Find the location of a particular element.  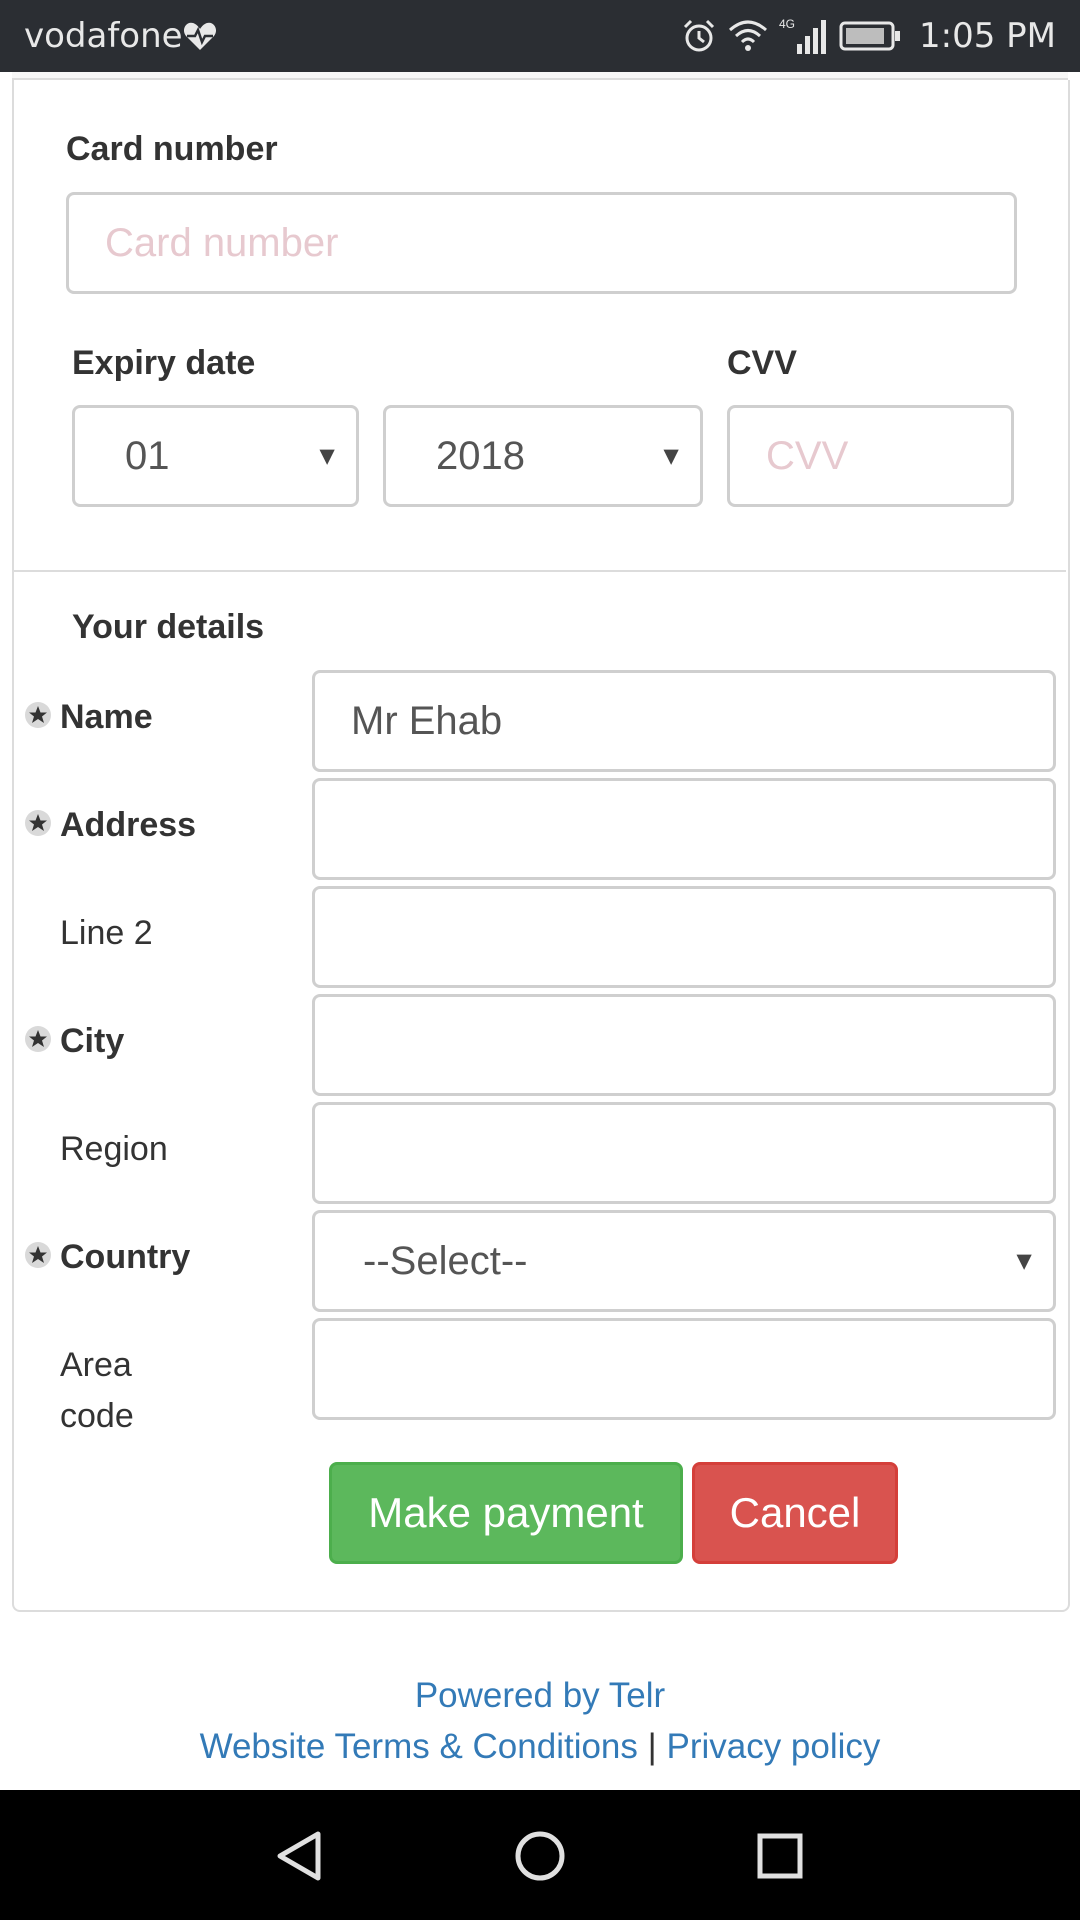

expiry-year-value: 2018 is located at coordinates (480, 455).